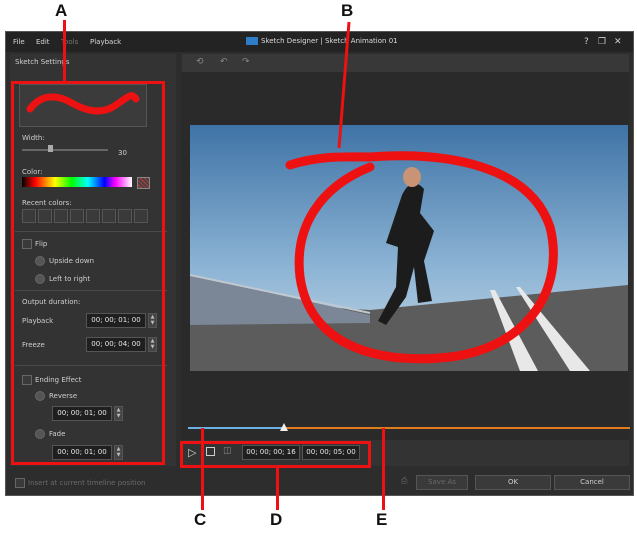 The width and height of the screenshot is (637, 537). I want to click on insert-timeline-checkbox, so click(20, 483).